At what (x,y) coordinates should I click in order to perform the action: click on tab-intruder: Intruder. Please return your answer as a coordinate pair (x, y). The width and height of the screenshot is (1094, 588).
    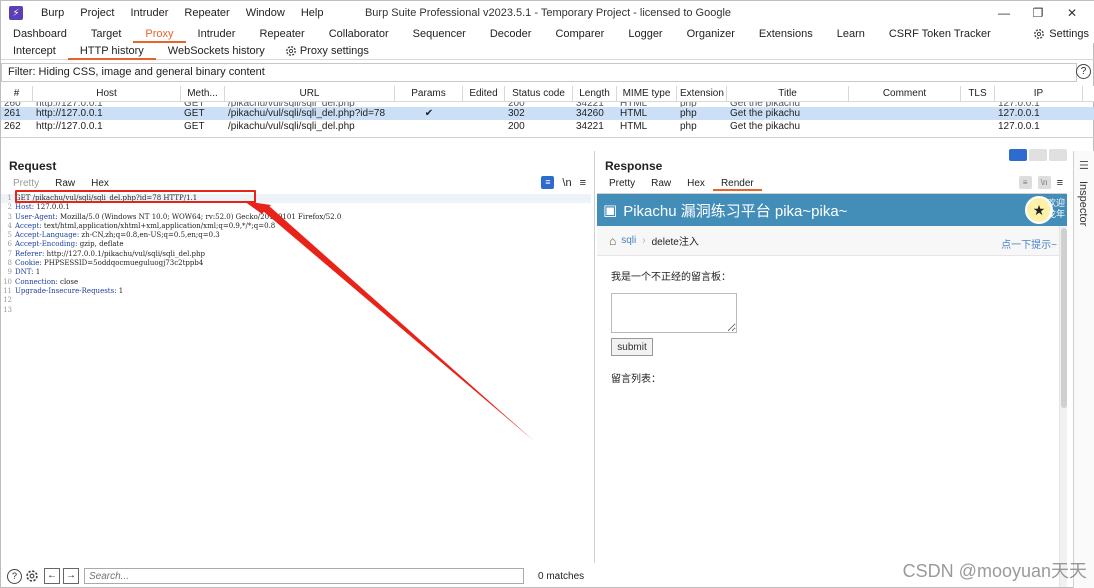
    Looking at the image, I should click on (217, 34).